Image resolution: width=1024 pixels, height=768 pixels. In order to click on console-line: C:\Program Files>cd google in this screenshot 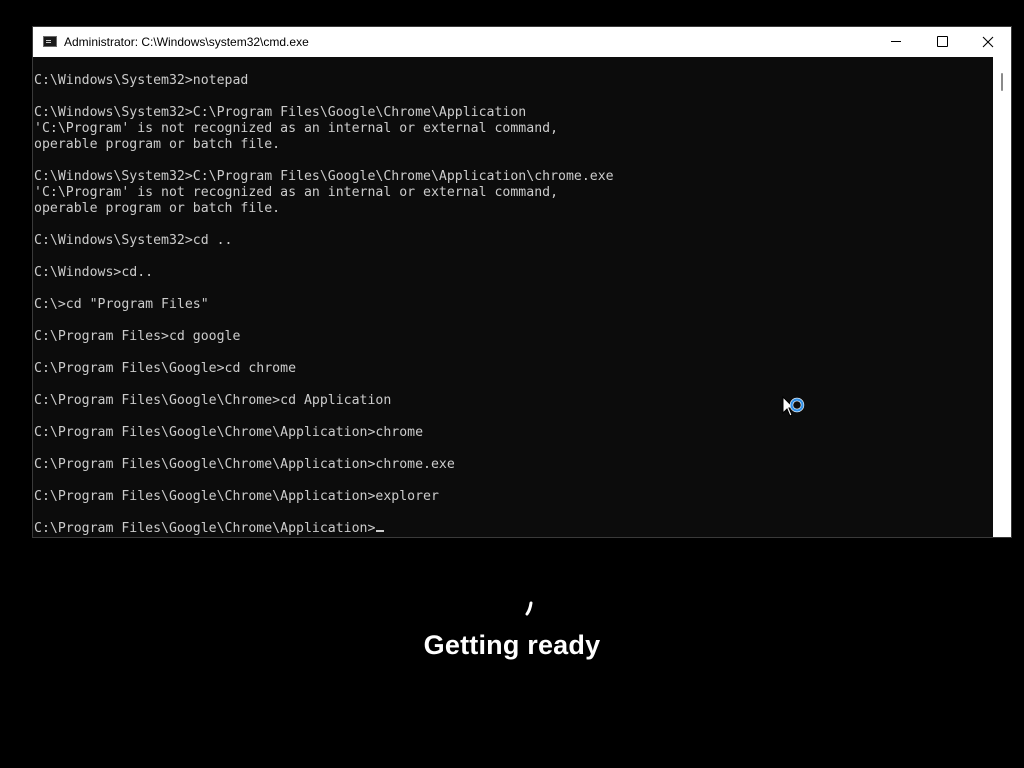, I will do `click(137, 336)`.